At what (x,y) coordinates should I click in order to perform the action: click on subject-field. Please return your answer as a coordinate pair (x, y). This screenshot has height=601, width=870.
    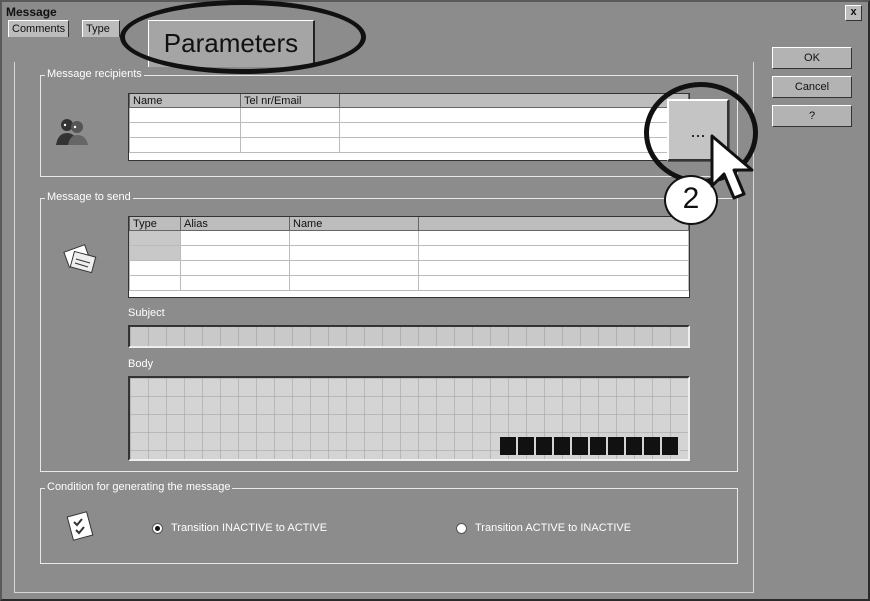
    Looking at the image, I should click on (409, 336).